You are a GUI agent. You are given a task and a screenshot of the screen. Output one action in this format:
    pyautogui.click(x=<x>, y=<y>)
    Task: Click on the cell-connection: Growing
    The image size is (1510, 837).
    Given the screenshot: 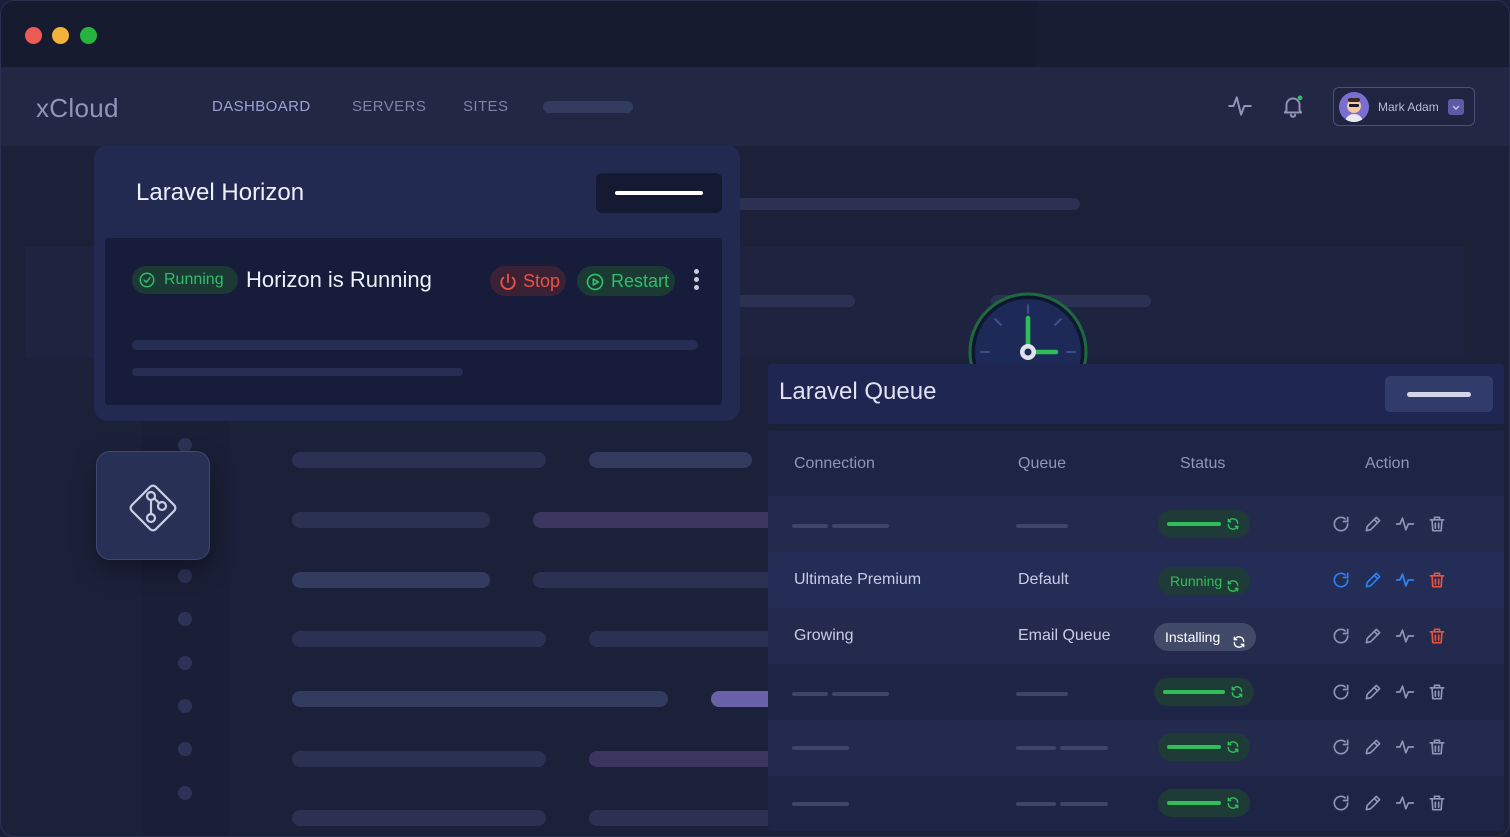 What is the action you would take?
    pyautogui.click(x=824, y=635)
    